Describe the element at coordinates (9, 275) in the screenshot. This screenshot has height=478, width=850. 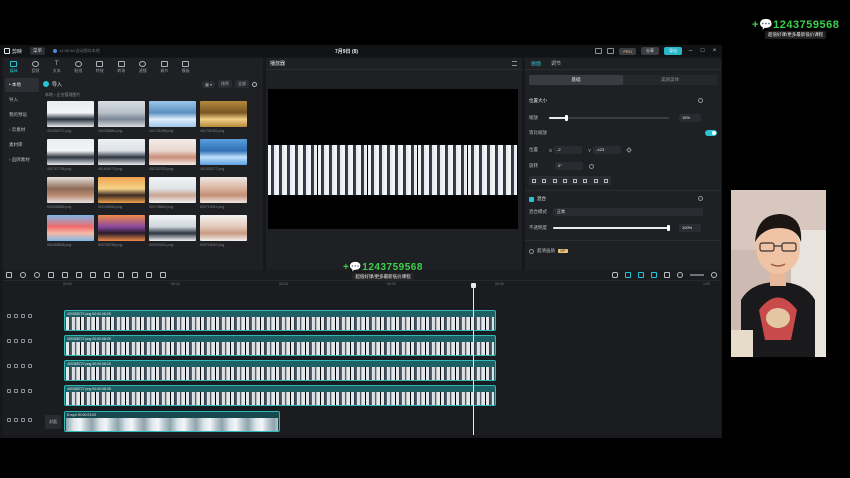
I see `select-tool-icon` at that location.